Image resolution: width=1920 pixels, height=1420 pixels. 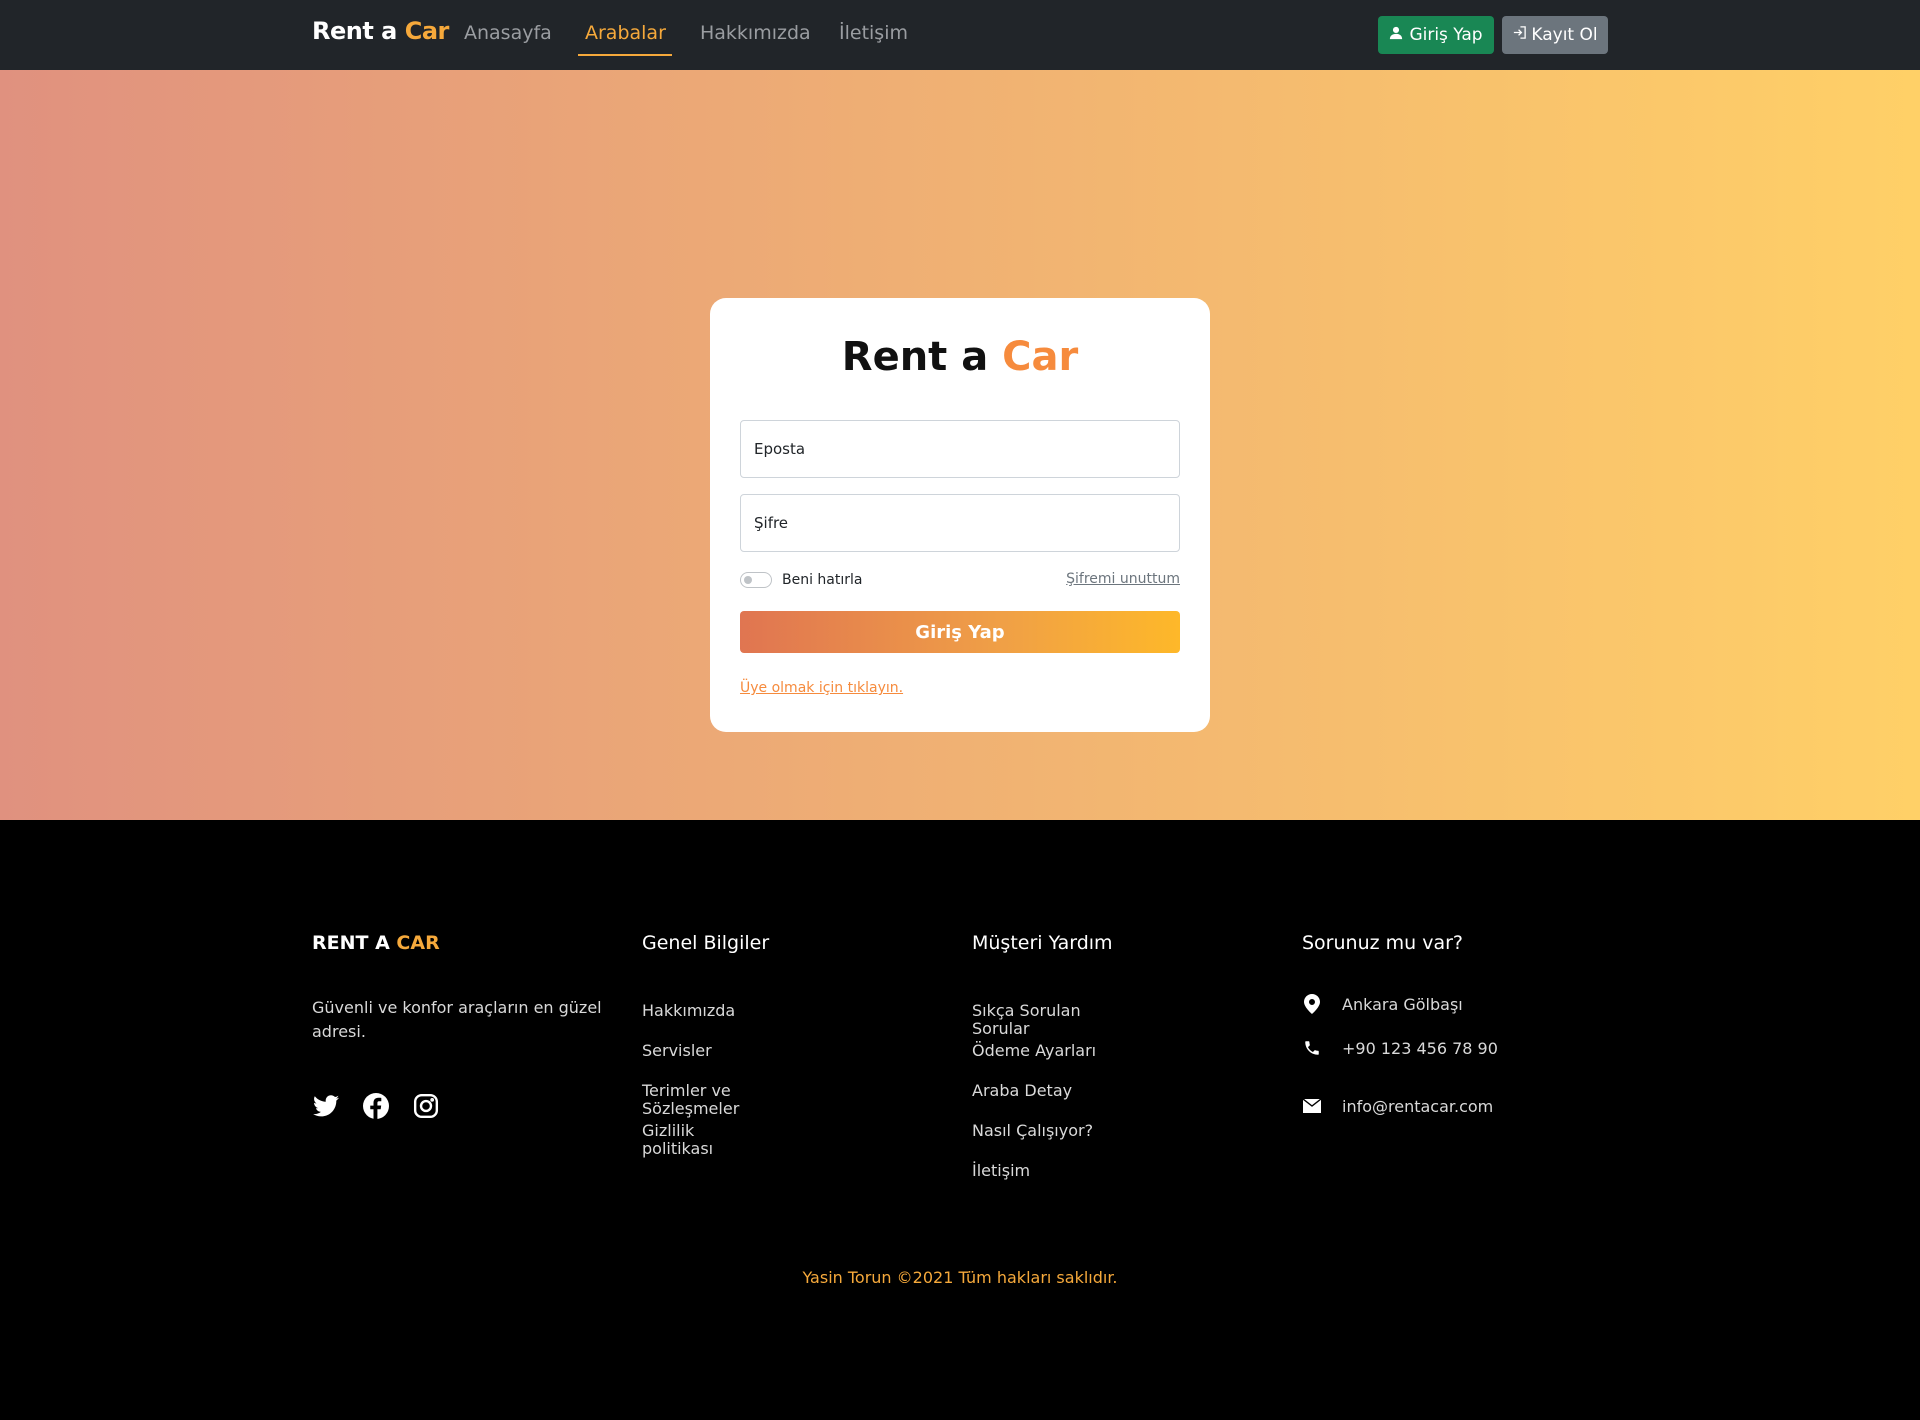 What do you see at coordinates (822, 580) in the screenshot?
I see `remember-label: Beni hatırla` at bounding box center [822, 580].